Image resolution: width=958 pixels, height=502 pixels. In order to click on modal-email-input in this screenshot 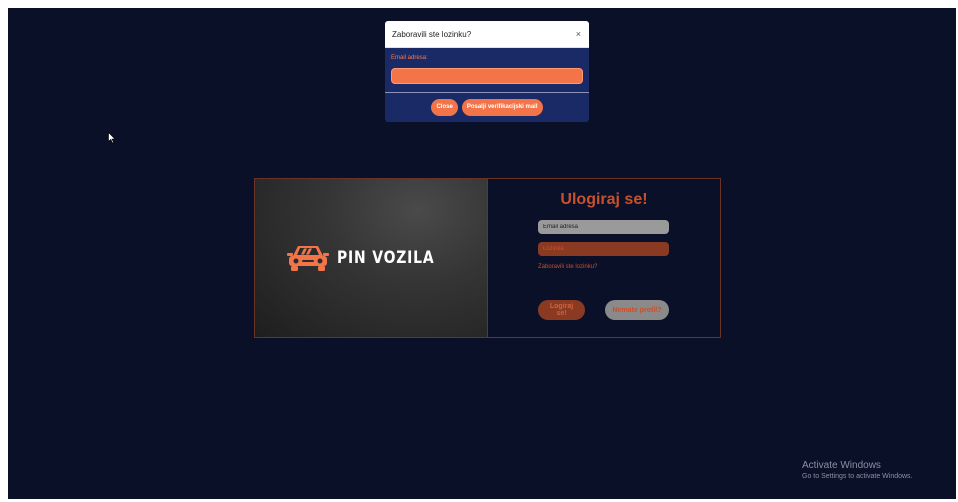, I will do `click(487, 76)`.